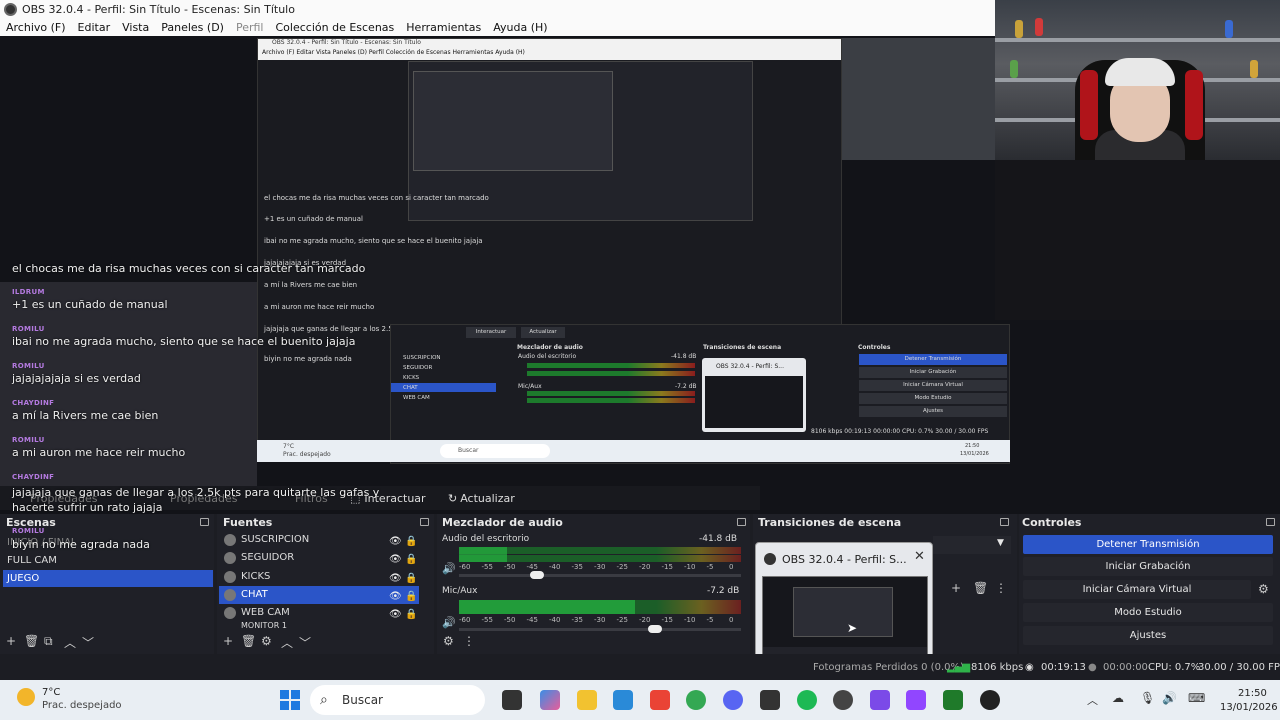  I want to click on cloud-icon: ☁, so click(1118, 698).